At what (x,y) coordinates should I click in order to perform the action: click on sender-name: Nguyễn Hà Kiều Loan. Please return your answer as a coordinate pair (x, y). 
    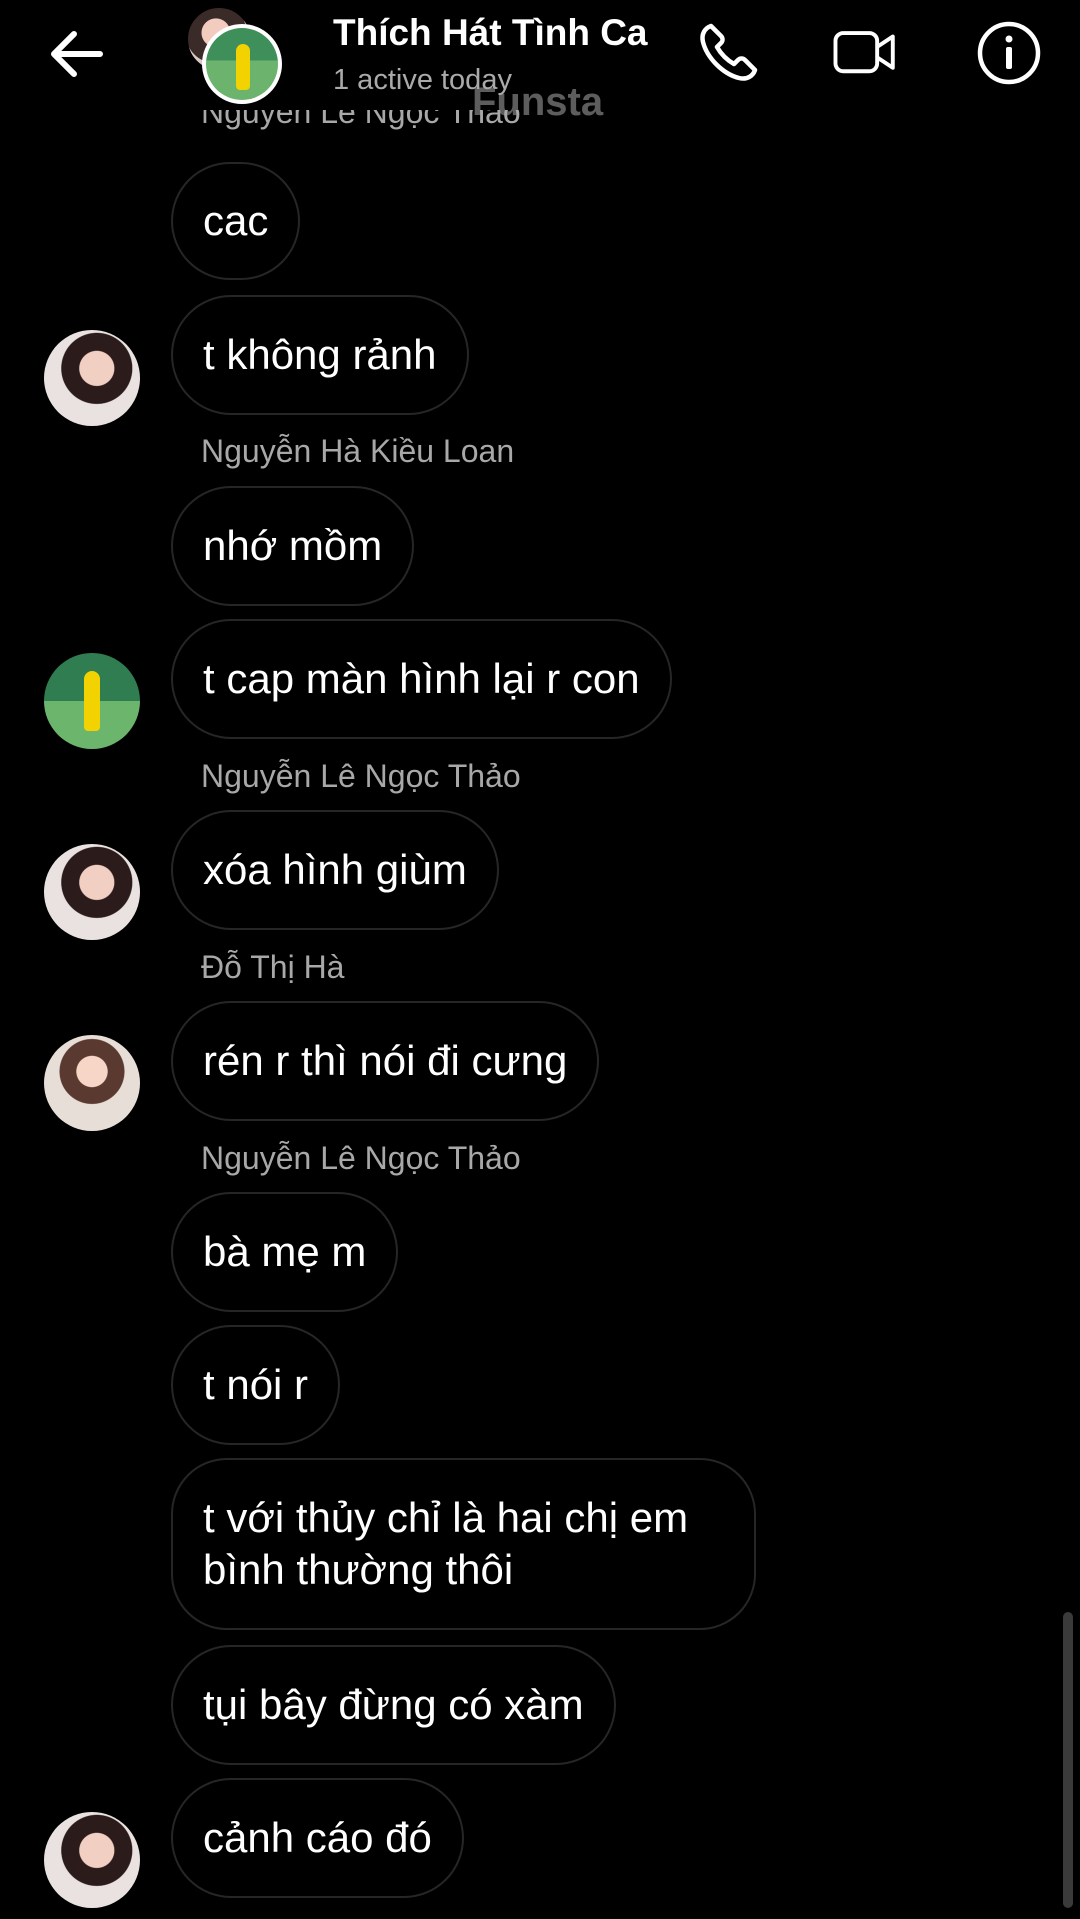
    Looking at the image, I should click on (358, 451).